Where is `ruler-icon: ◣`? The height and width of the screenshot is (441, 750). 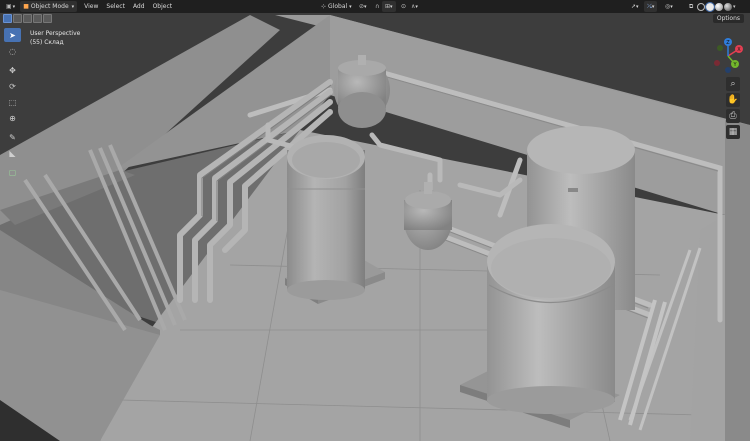
ruler-icon: ◣ is located at coordinates (12, 153).